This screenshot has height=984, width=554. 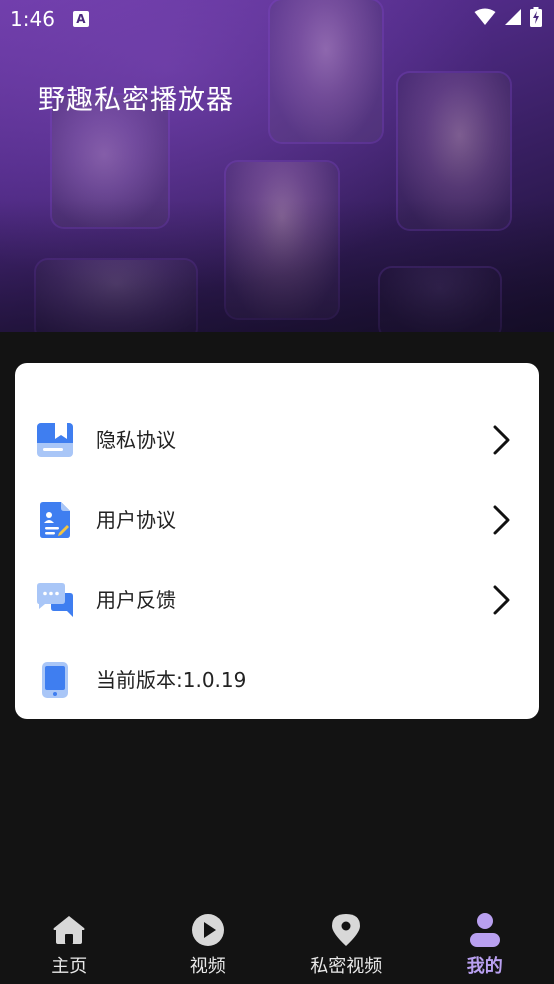 What do you see at coordinates (55, 440) in the screenshot?
I see `book-icon` at bounding box center [55, 440].